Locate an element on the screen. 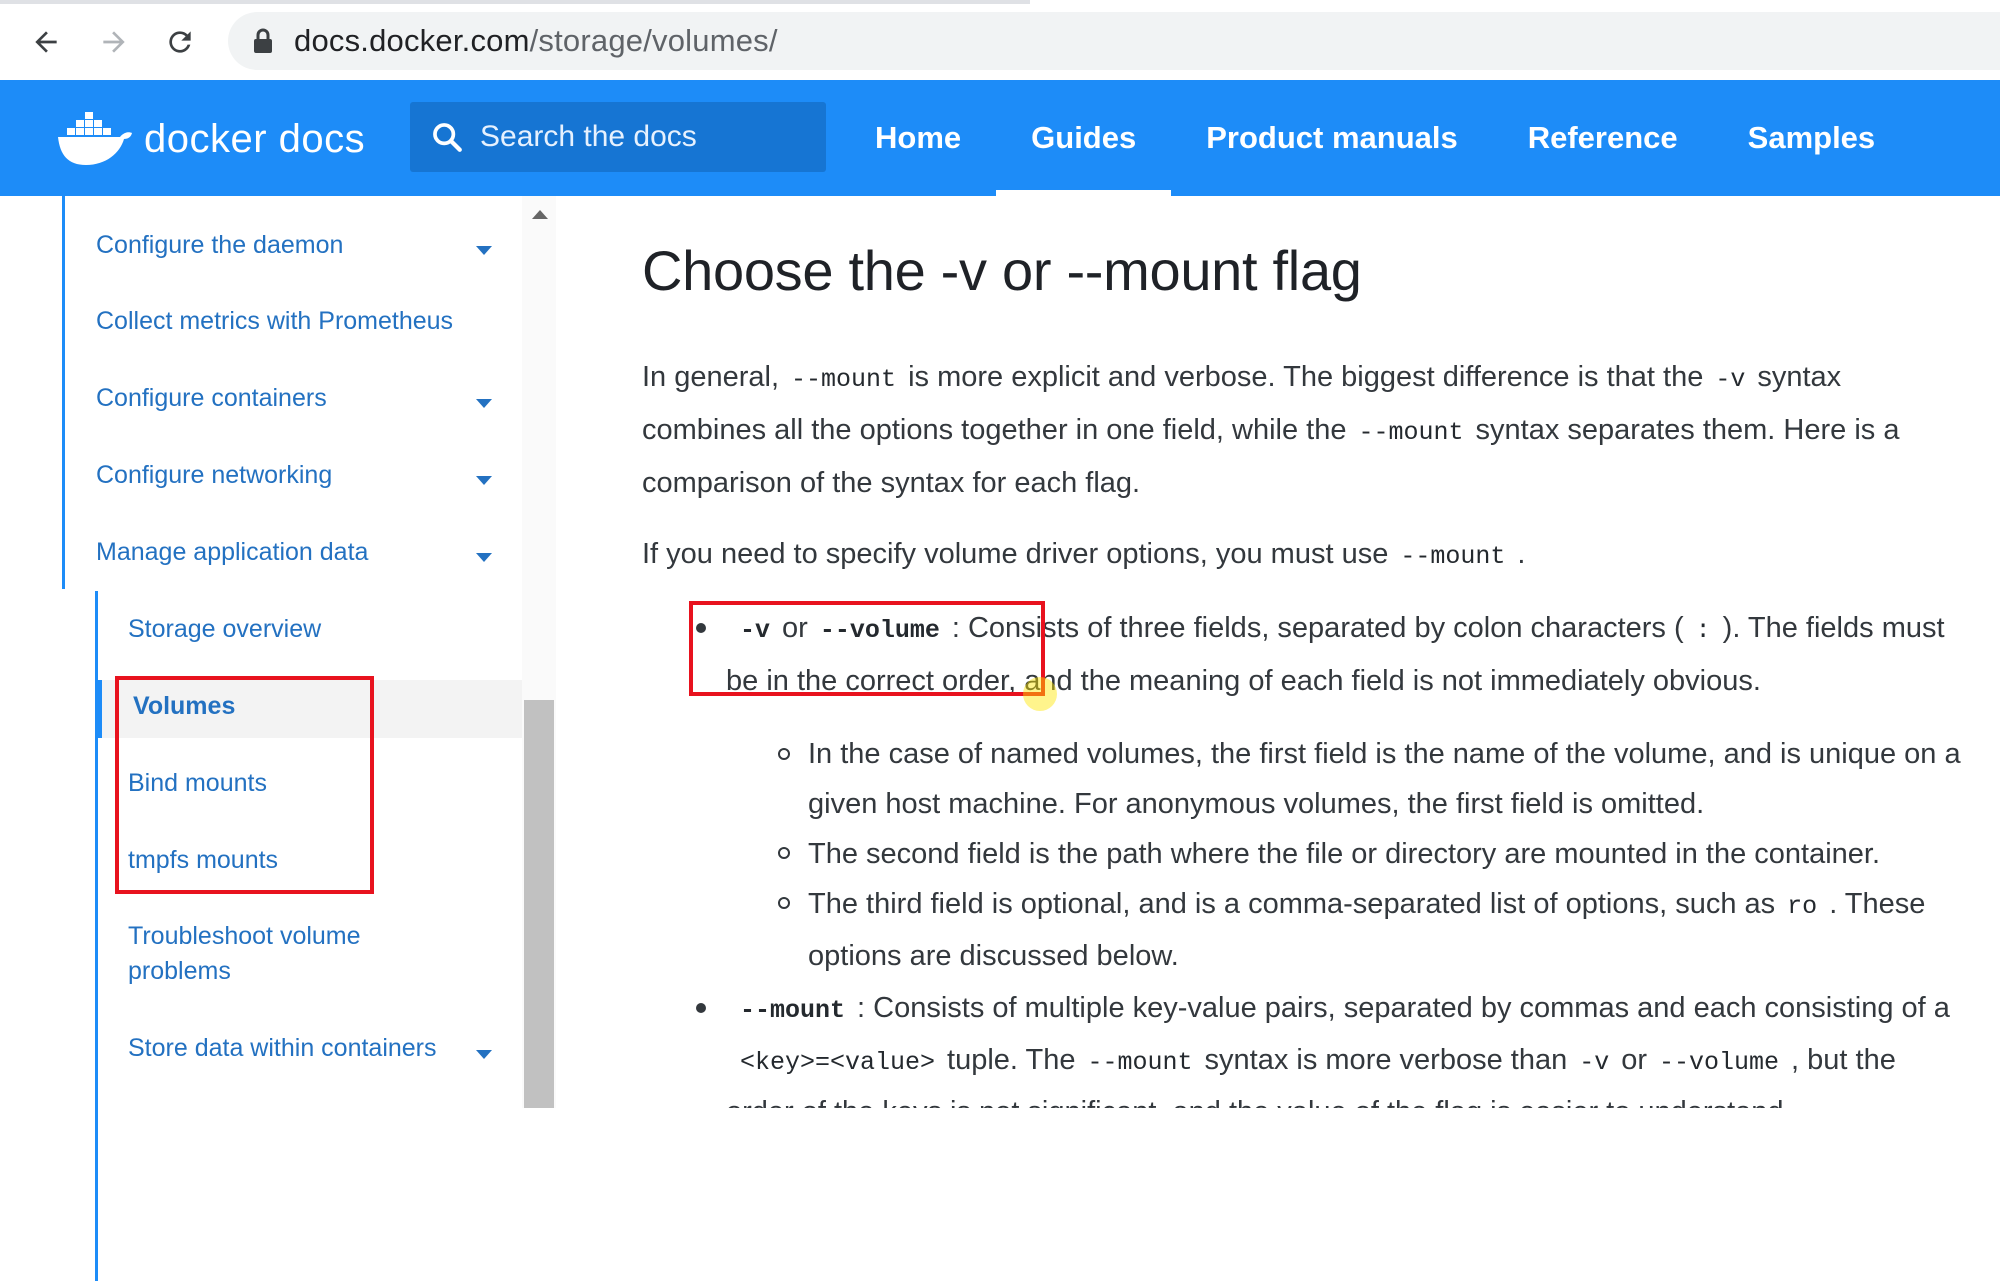 This screenshot has height=1281, width=2000. sidebar-item-storage-overview: Storage overview is located at coordinates (224, 629).